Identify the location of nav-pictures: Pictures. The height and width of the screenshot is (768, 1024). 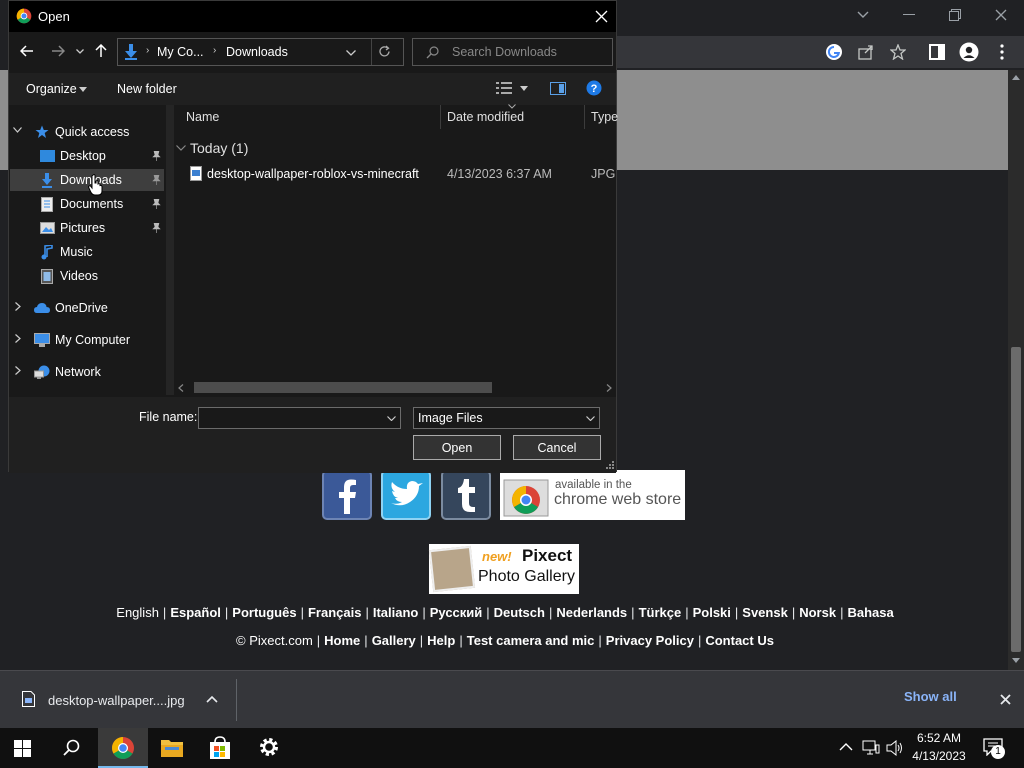
(102, 228).